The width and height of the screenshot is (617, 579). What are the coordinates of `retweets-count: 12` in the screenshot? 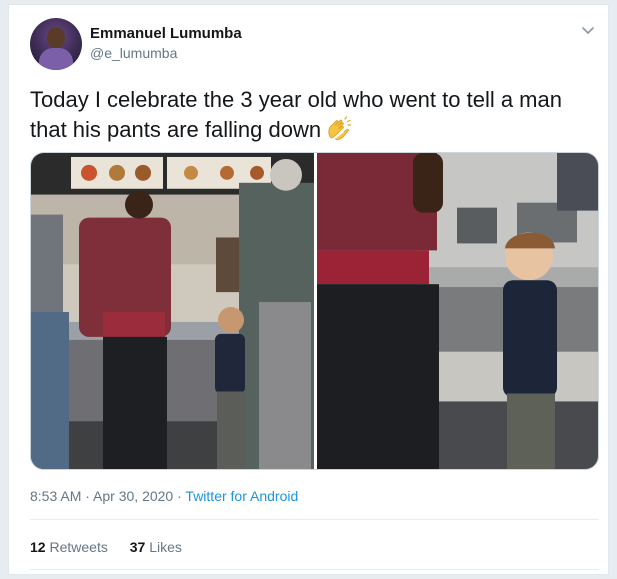 It's located at (38, 547).